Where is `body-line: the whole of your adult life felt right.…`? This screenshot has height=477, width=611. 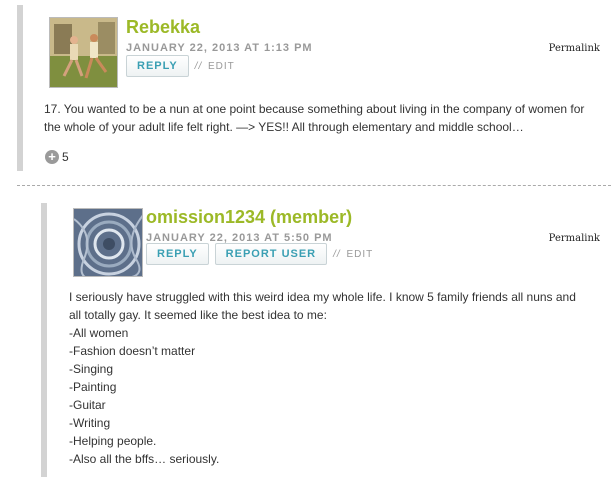
body-line: the whole of your adult life felt right.… is located at coordinates (284, 127).